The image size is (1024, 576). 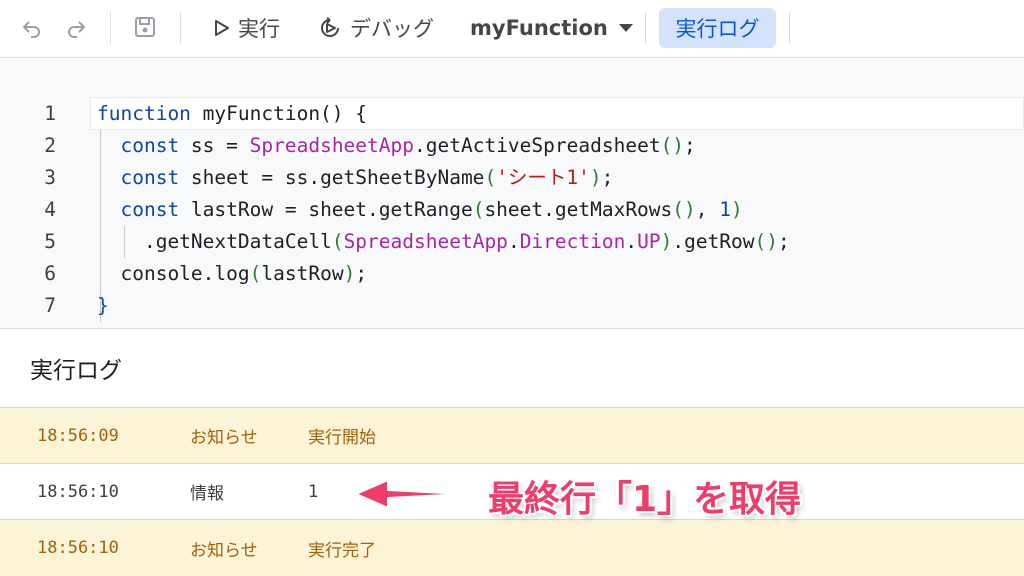 What do you see at coordinates (649, 241) in the screenshot?
I see `code-token: UP` at bounding box center [649, 241].